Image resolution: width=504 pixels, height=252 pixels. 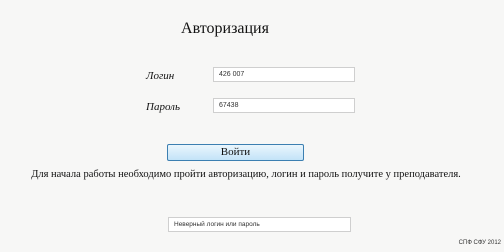 I want to click on password-input: 67438, so click(x=284, y=105).